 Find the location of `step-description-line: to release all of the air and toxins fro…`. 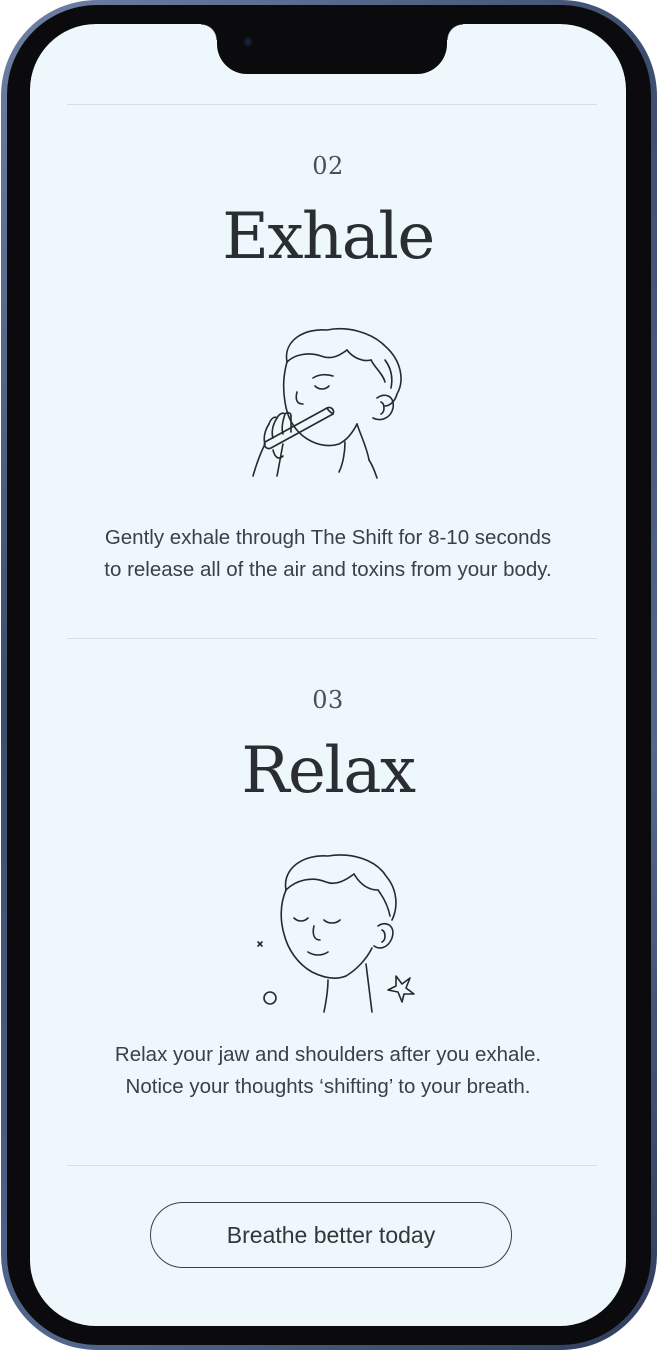

step-description-line: to release all of the air and toxins fro… is located at coordinates (328, 569).